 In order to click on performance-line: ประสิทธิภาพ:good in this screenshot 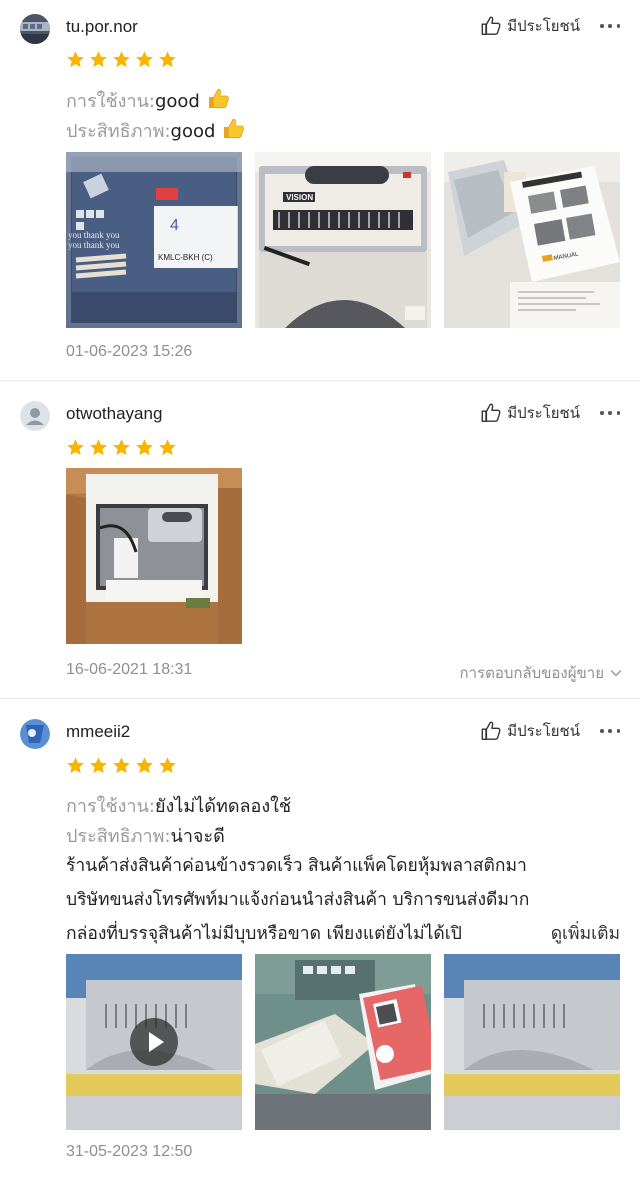, I will do `click(155, 130)`.